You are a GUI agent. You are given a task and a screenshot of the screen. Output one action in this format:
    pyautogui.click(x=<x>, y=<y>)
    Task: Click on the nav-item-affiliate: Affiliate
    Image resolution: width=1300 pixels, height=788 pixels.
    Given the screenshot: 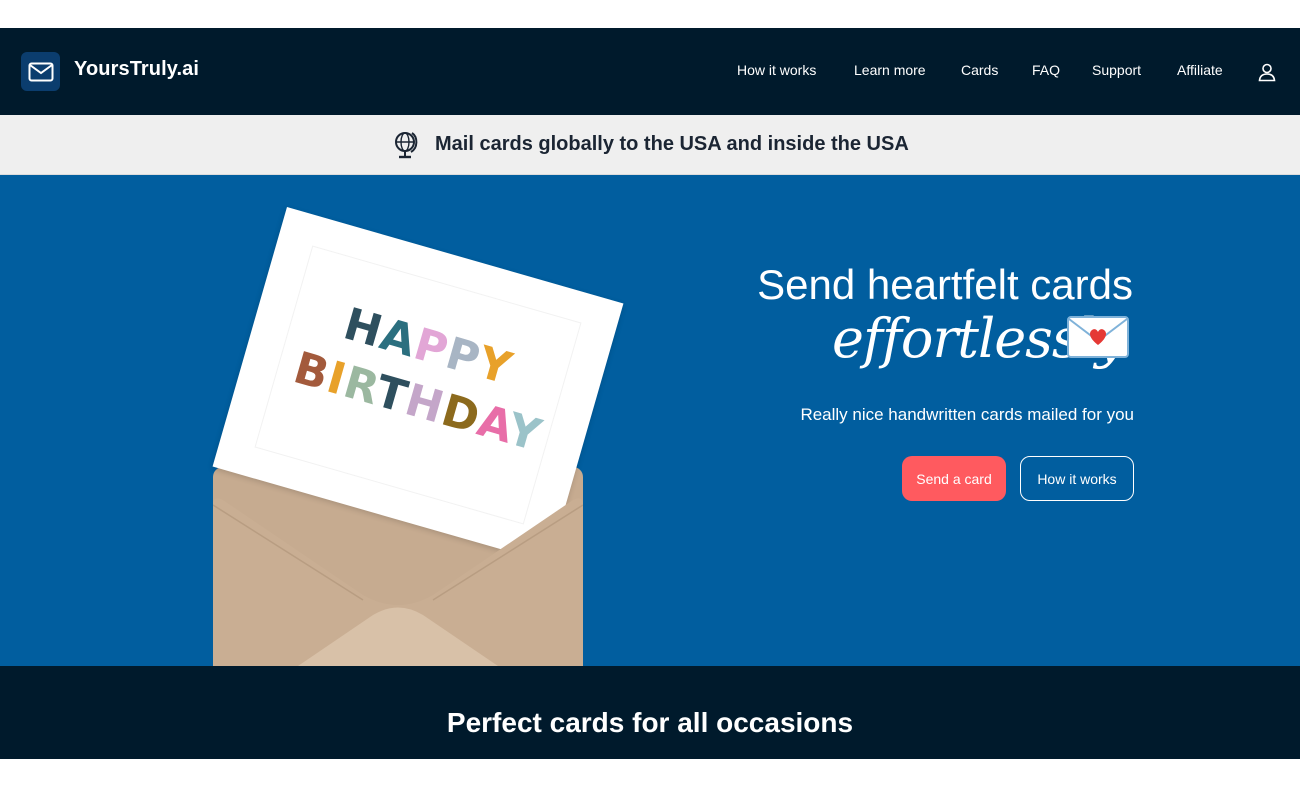 What is the action you would take?
    pyautogui.click(x=1200, y=70)
    